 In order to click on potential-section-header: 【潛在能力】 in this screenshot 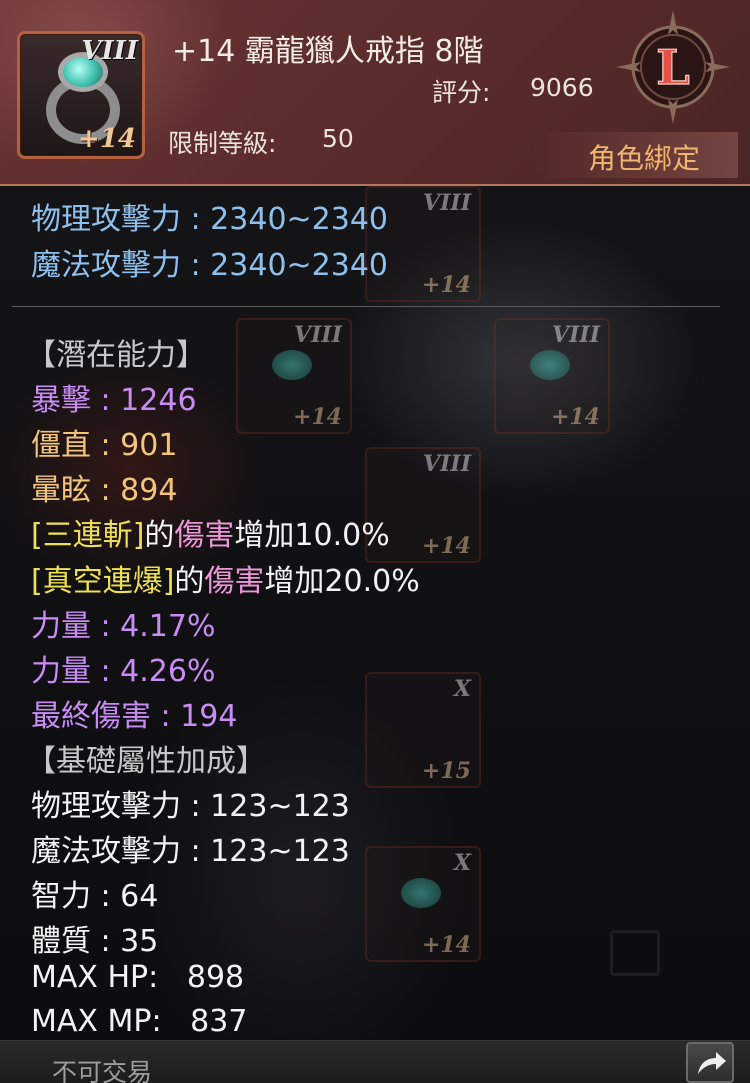, I will do `click(116, 355)`.